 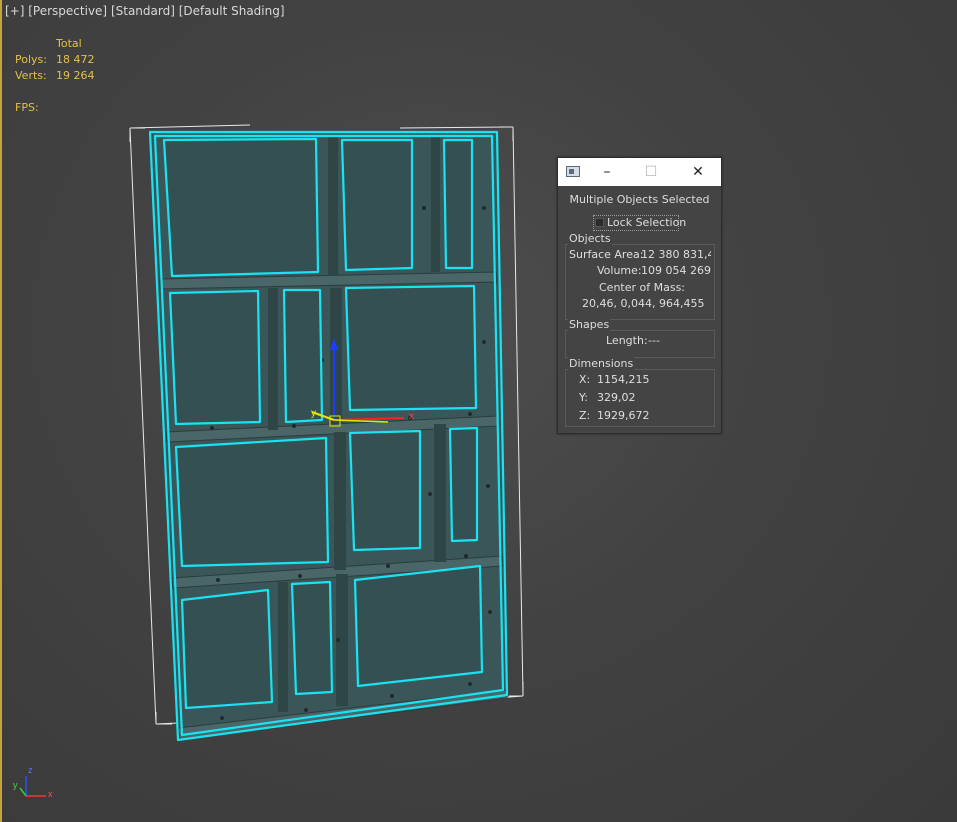 I want to click on close-button: ✕, so click(x=698, y=172).